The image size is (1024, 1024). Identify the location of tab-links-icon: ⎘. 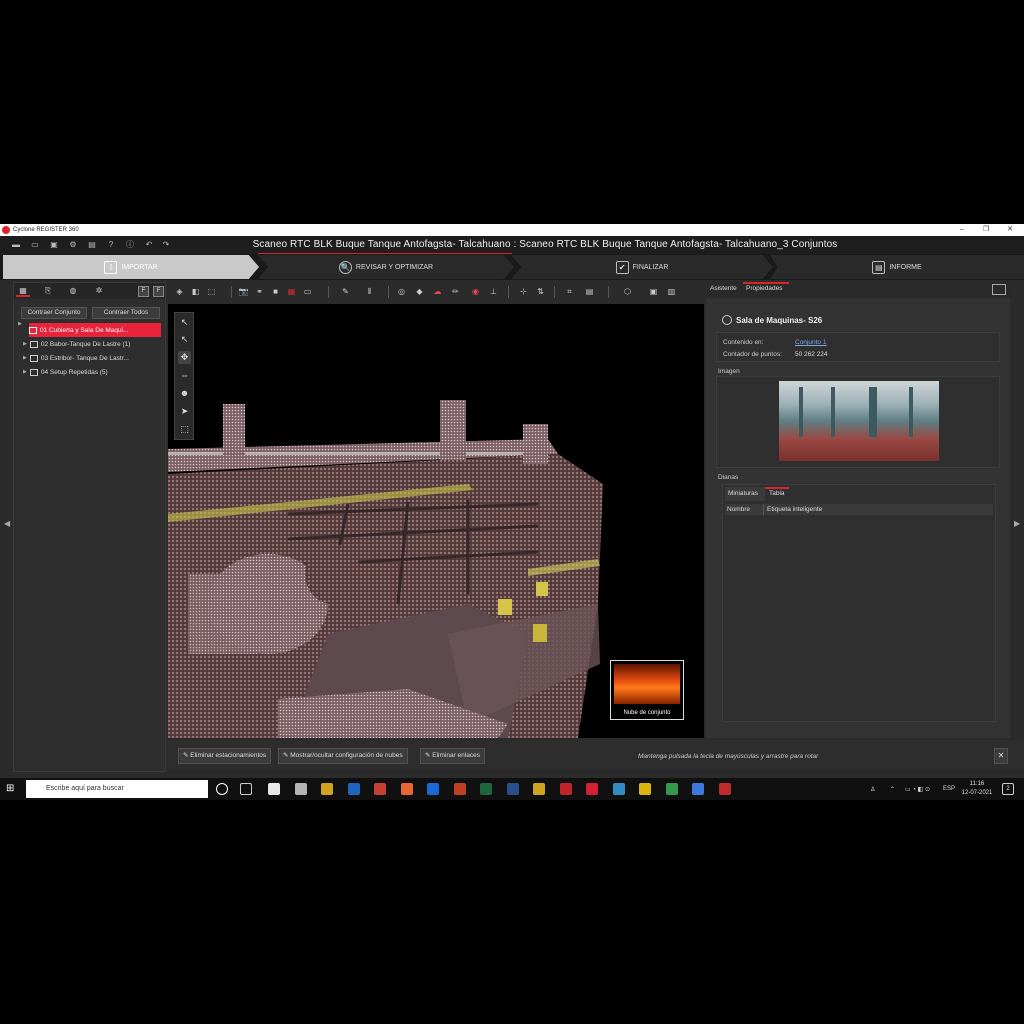
(48, 291).